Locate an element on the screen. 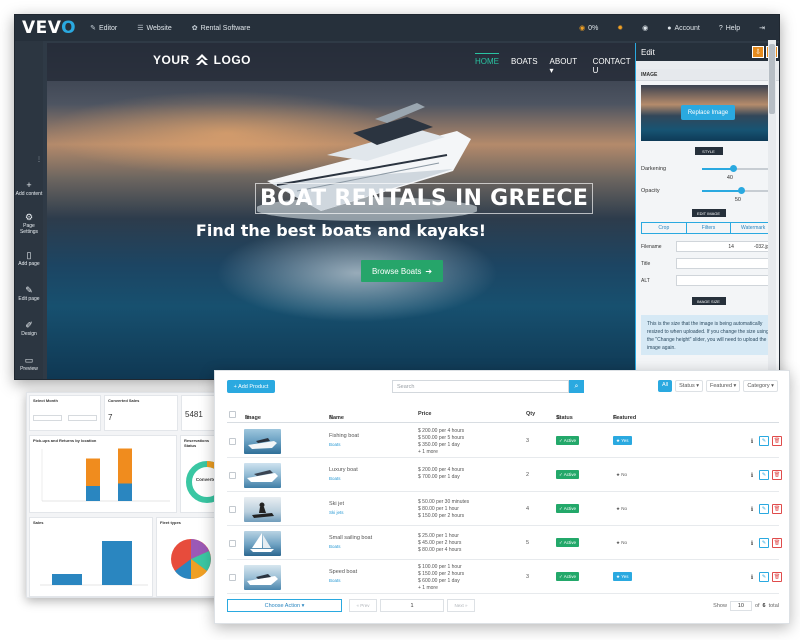 This screenshot has height=640, width=800. next-page-button: Next » is located at coordinates (461, 605).